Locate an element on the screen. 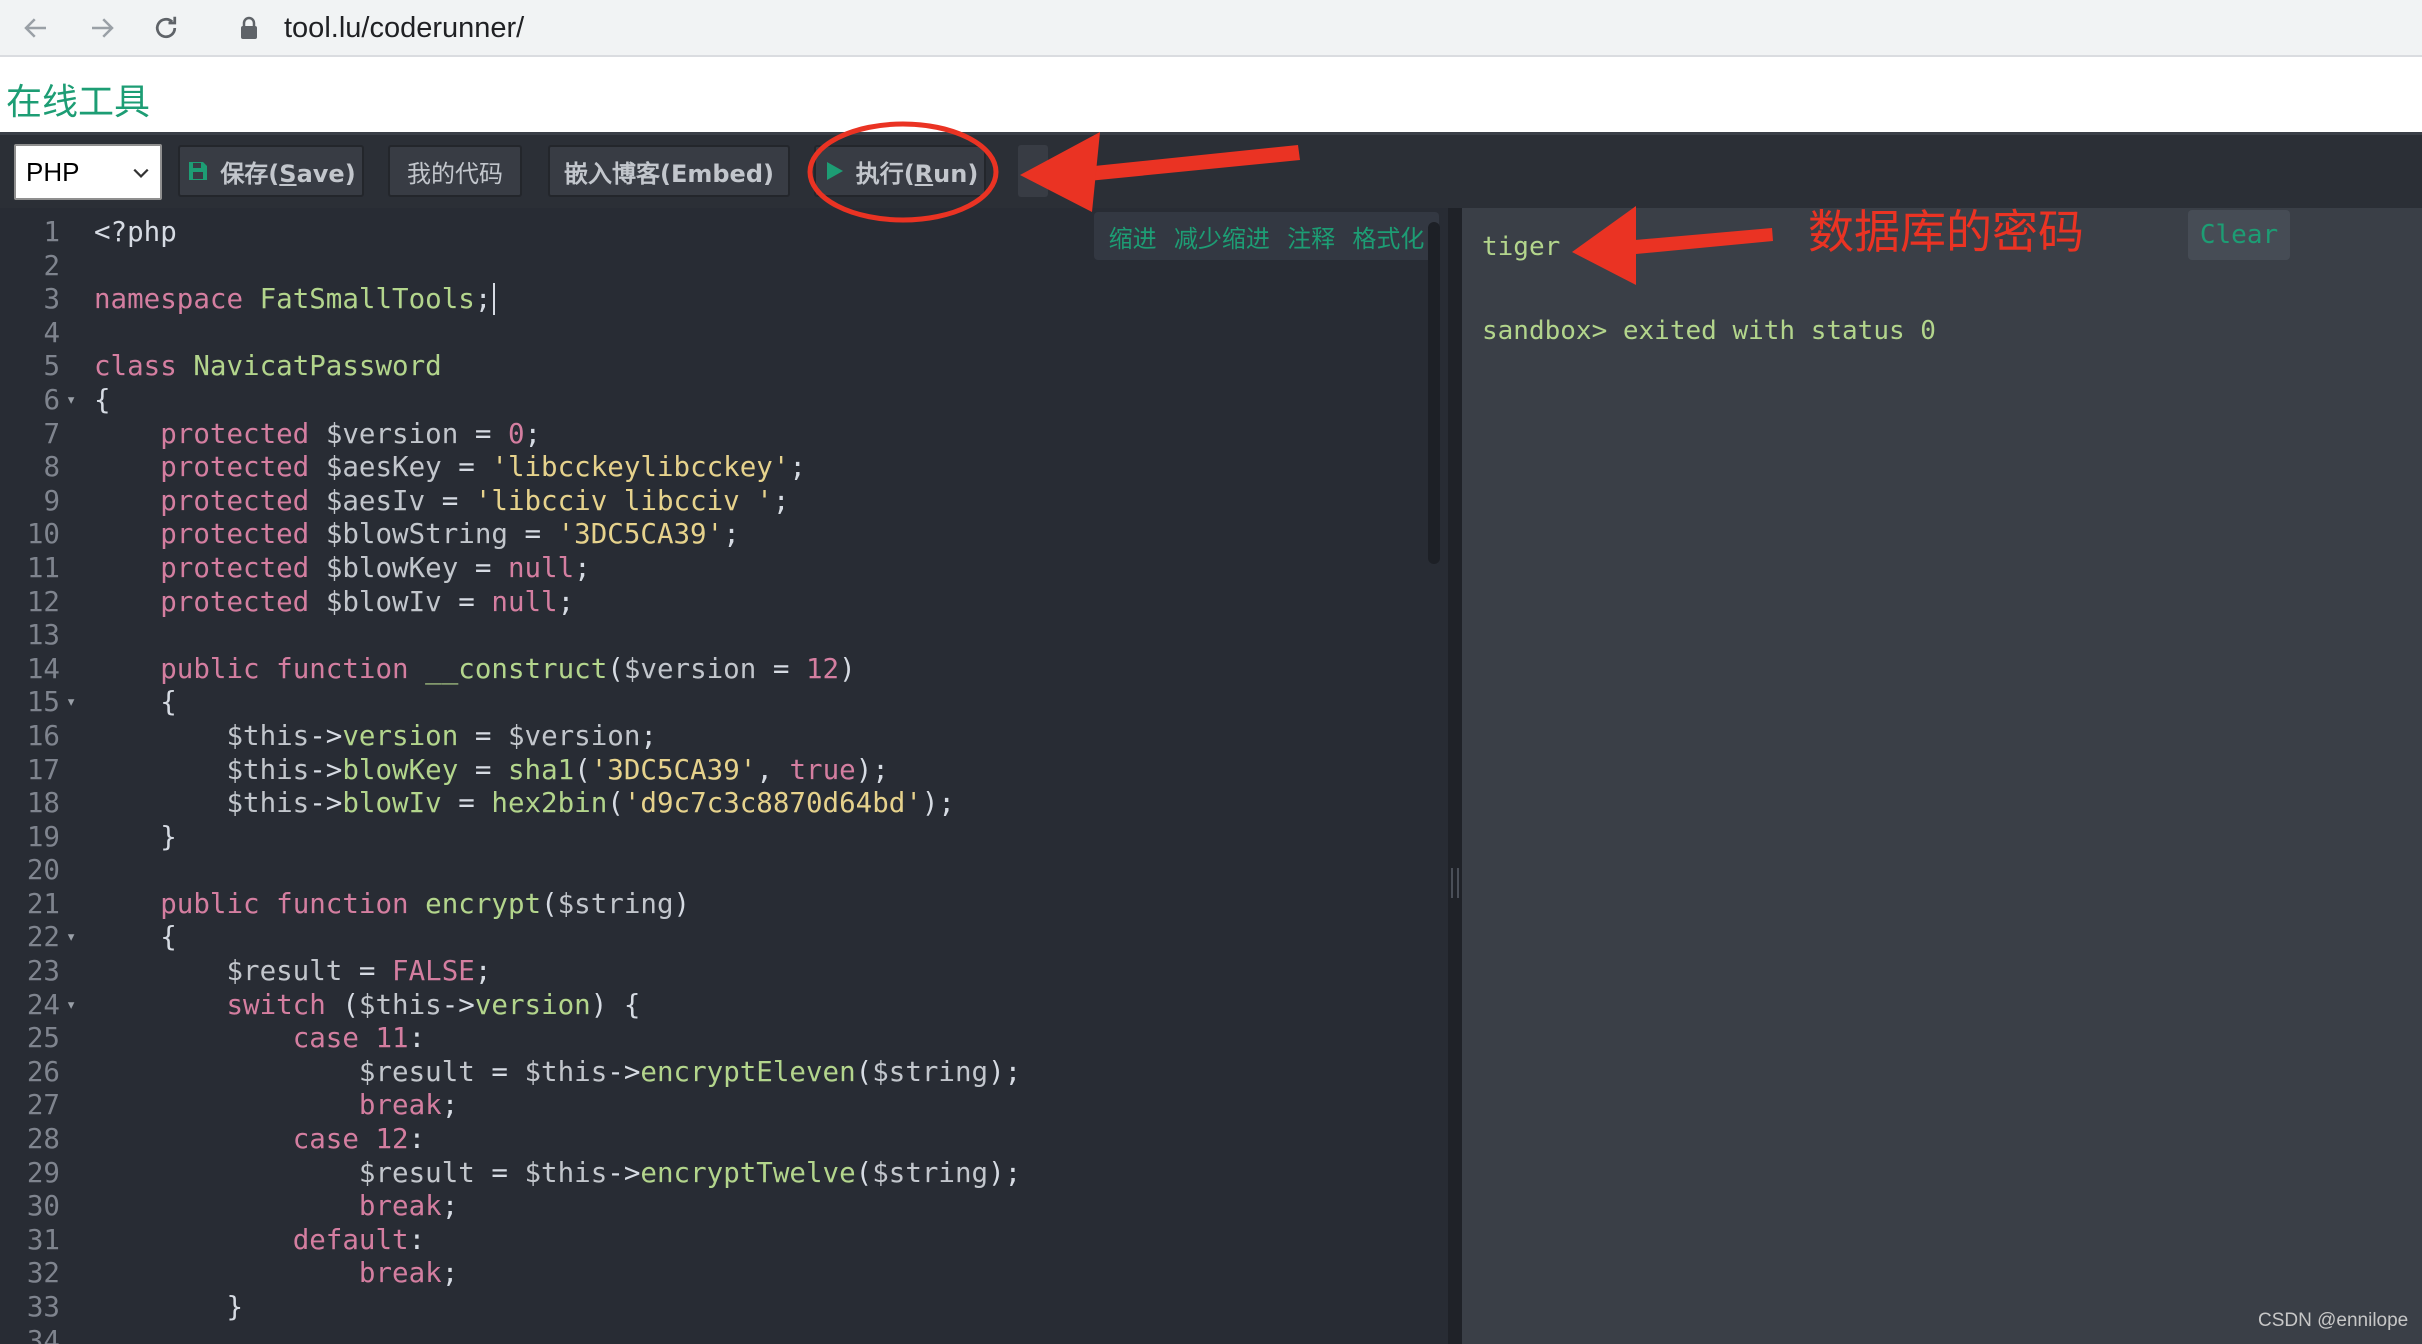  site-title-link: 在线工具 is located at coordinates (78, 99).